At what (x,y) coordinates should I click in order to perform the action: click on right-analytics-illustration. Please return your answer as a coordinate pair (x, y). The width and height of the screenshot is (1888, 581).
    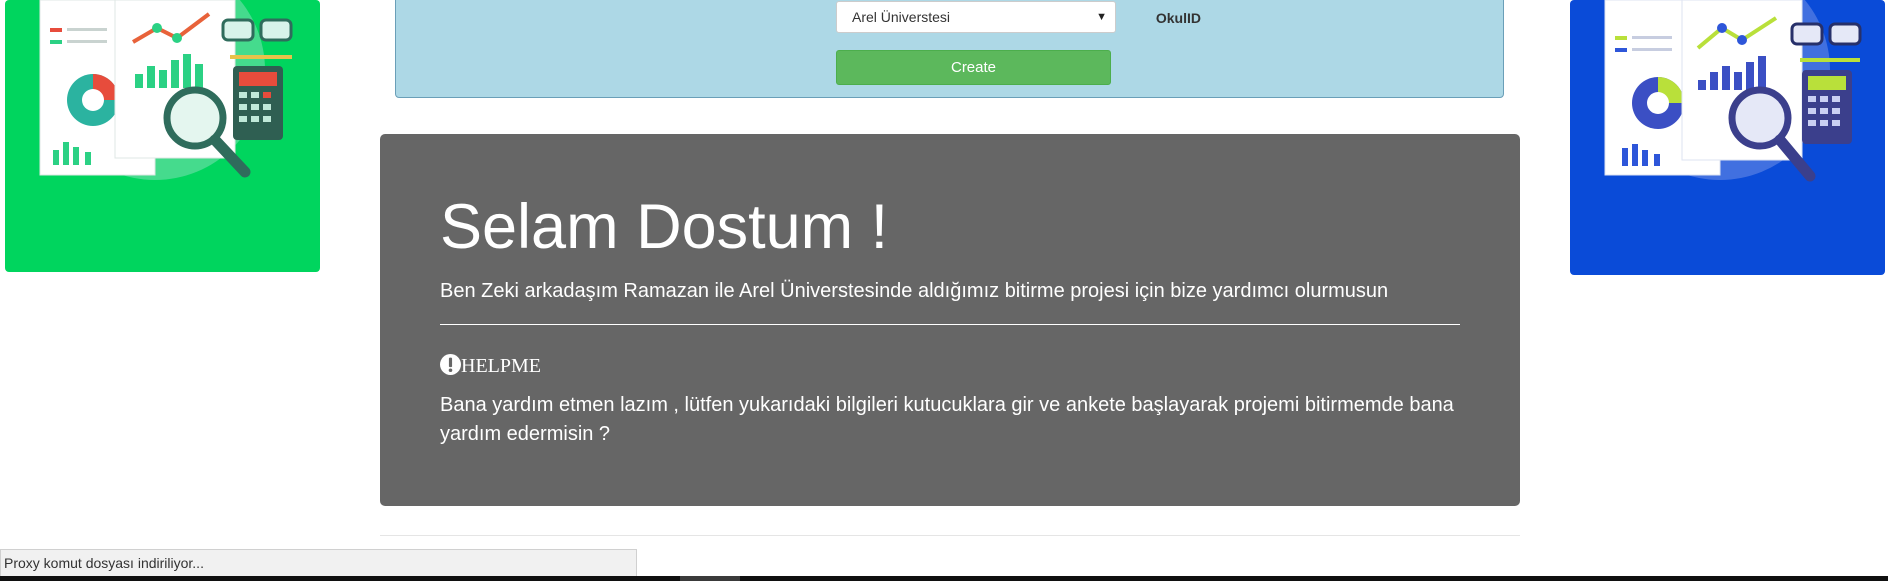
    Looking at the image, I should click on (1727, 137).